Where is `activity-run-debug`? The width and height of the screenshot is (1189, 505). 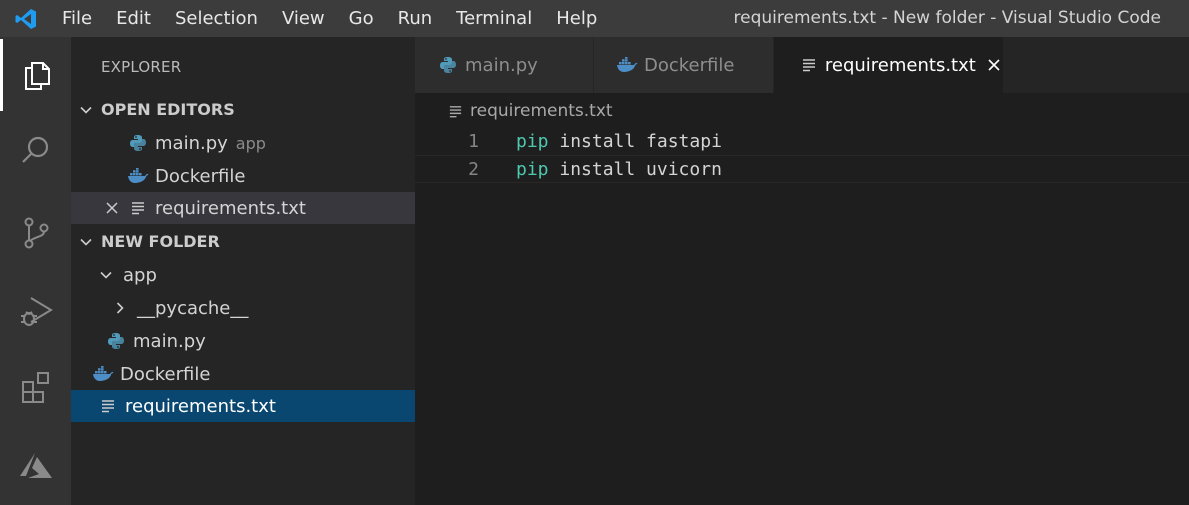
activity-run-debug is located at coordinates (35, 311).